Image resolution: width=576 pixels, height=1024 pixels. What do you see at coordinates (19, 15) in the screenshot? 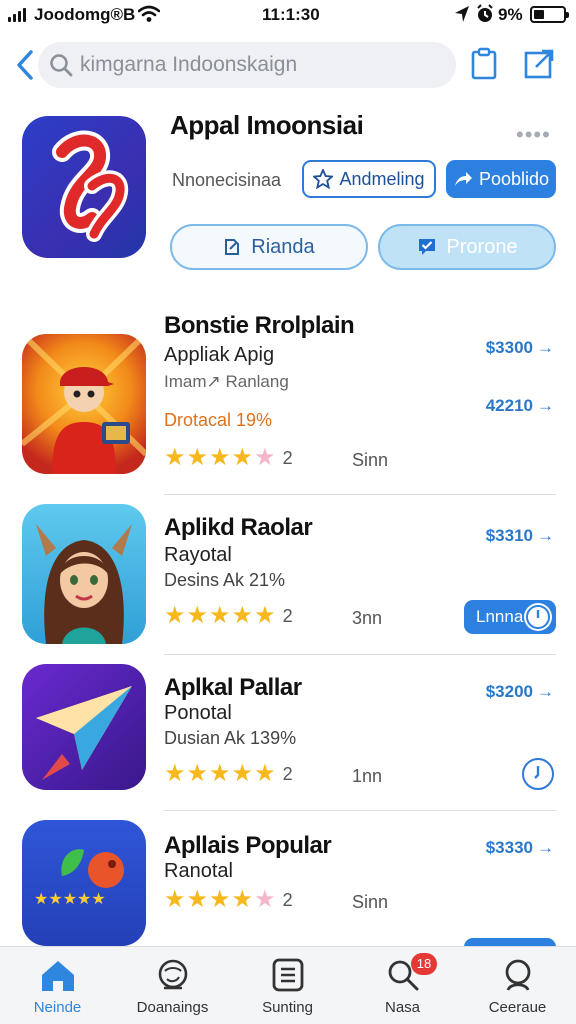
I see `cellular-signal-icon` at bounding box center [19, 15].